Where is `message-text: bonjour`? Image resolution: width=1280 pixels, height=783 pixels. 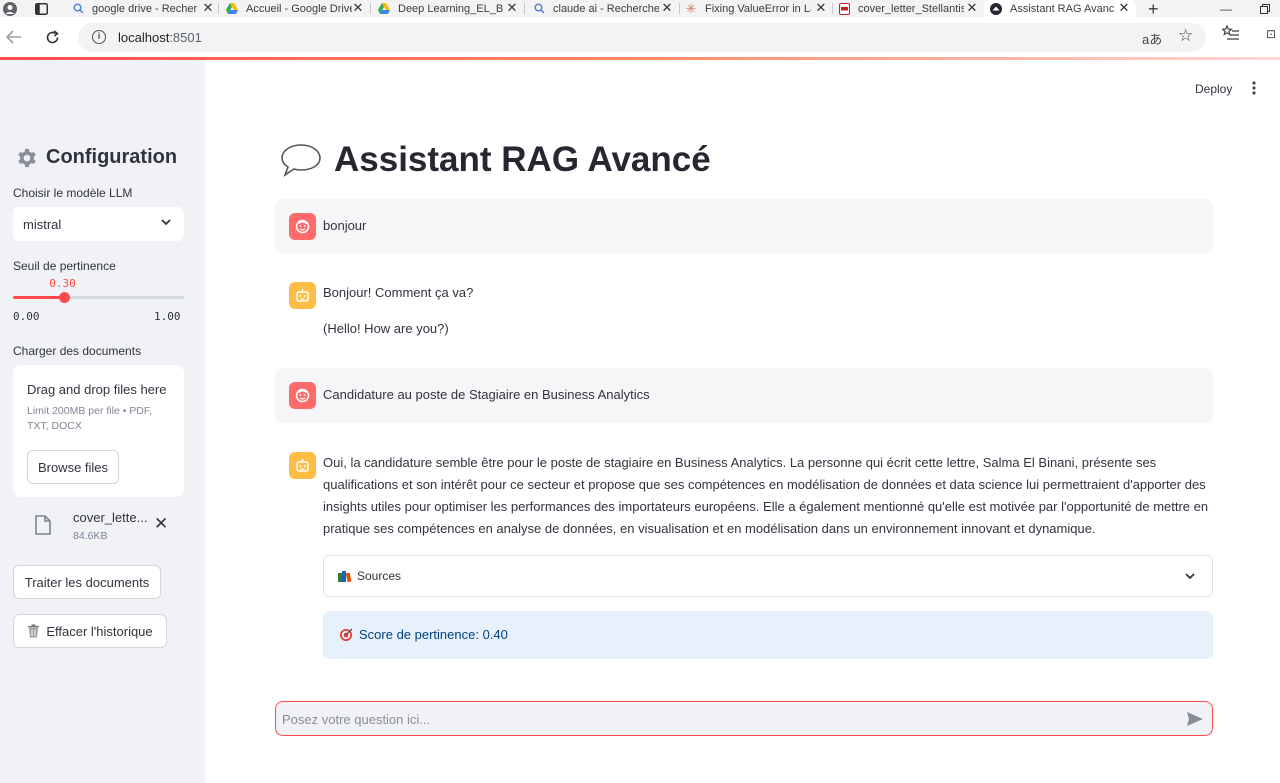
message-text: bonjour is located at coordinates (345, 225).